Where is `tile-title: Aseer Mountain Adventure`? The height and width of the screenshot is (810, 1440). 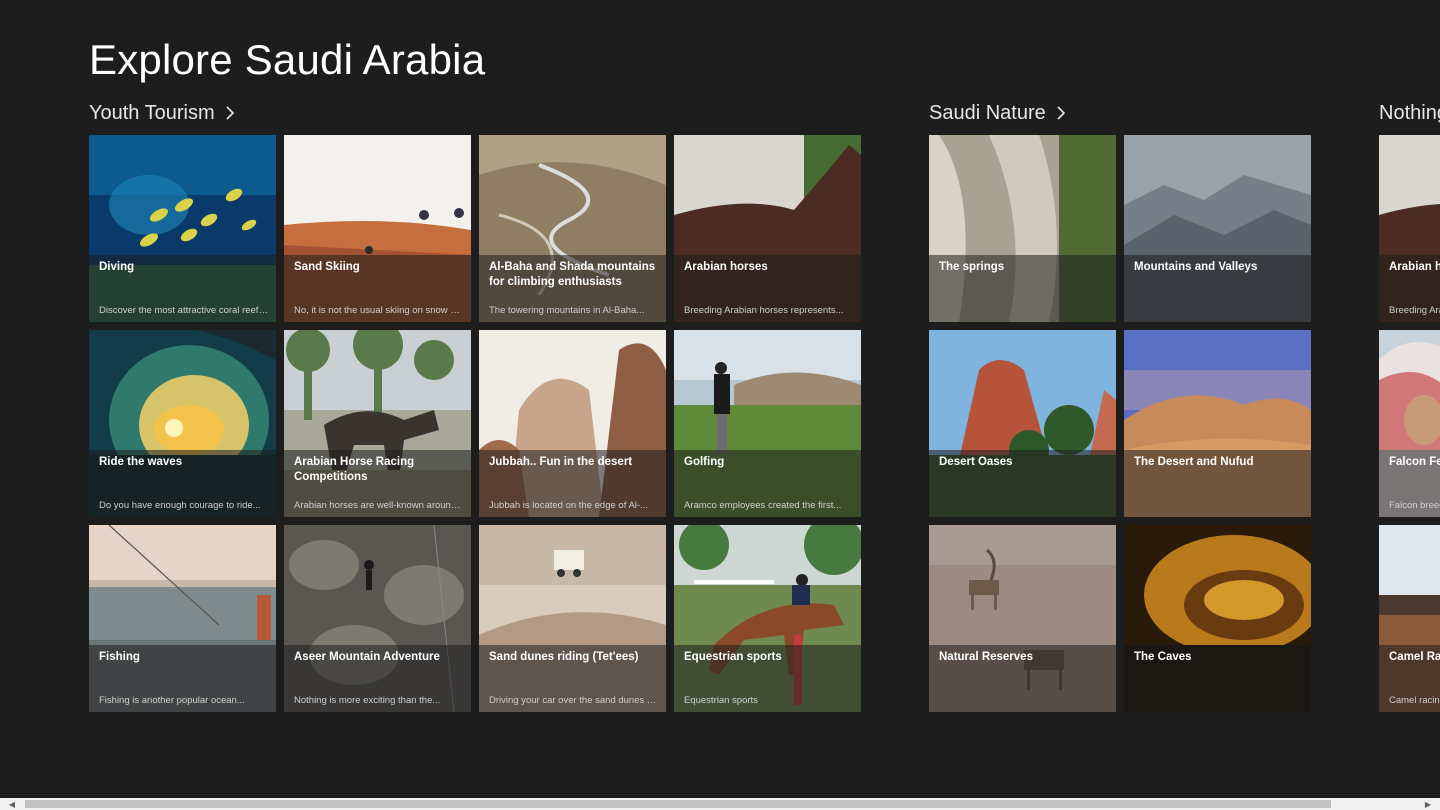 tile-title: Aseer Mountain Adventure is located at coordinates (367, 657).